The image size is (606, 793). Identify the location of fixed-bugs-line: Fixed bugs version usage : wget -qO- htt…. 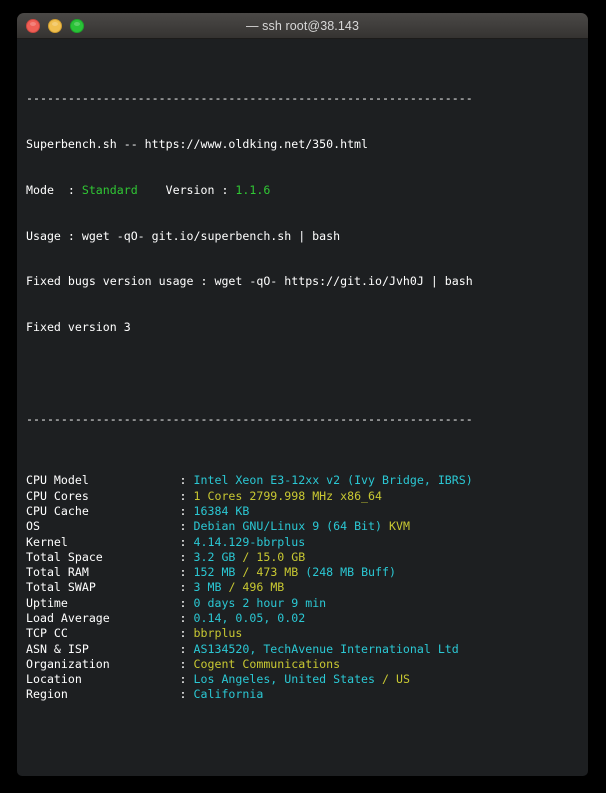
(249, 281).